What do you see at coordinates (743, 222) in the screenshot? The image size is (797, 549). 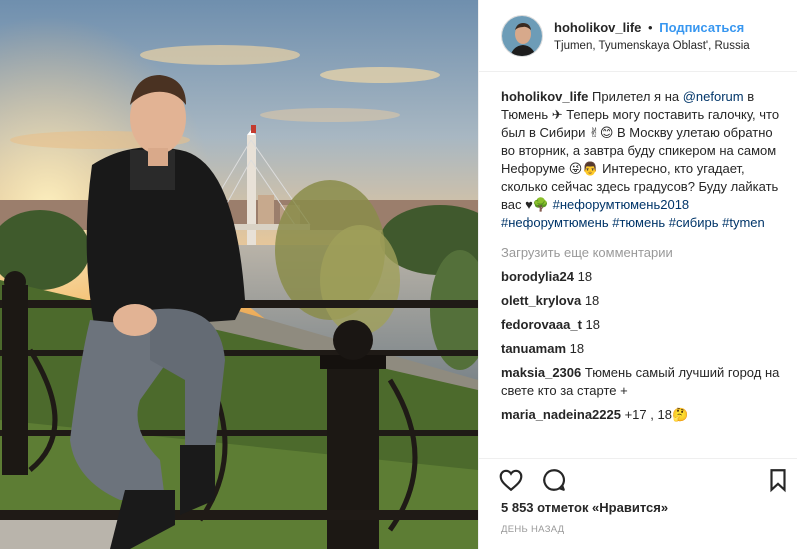 I see `hashtag: #tymen` at bounding box center [743, 222].